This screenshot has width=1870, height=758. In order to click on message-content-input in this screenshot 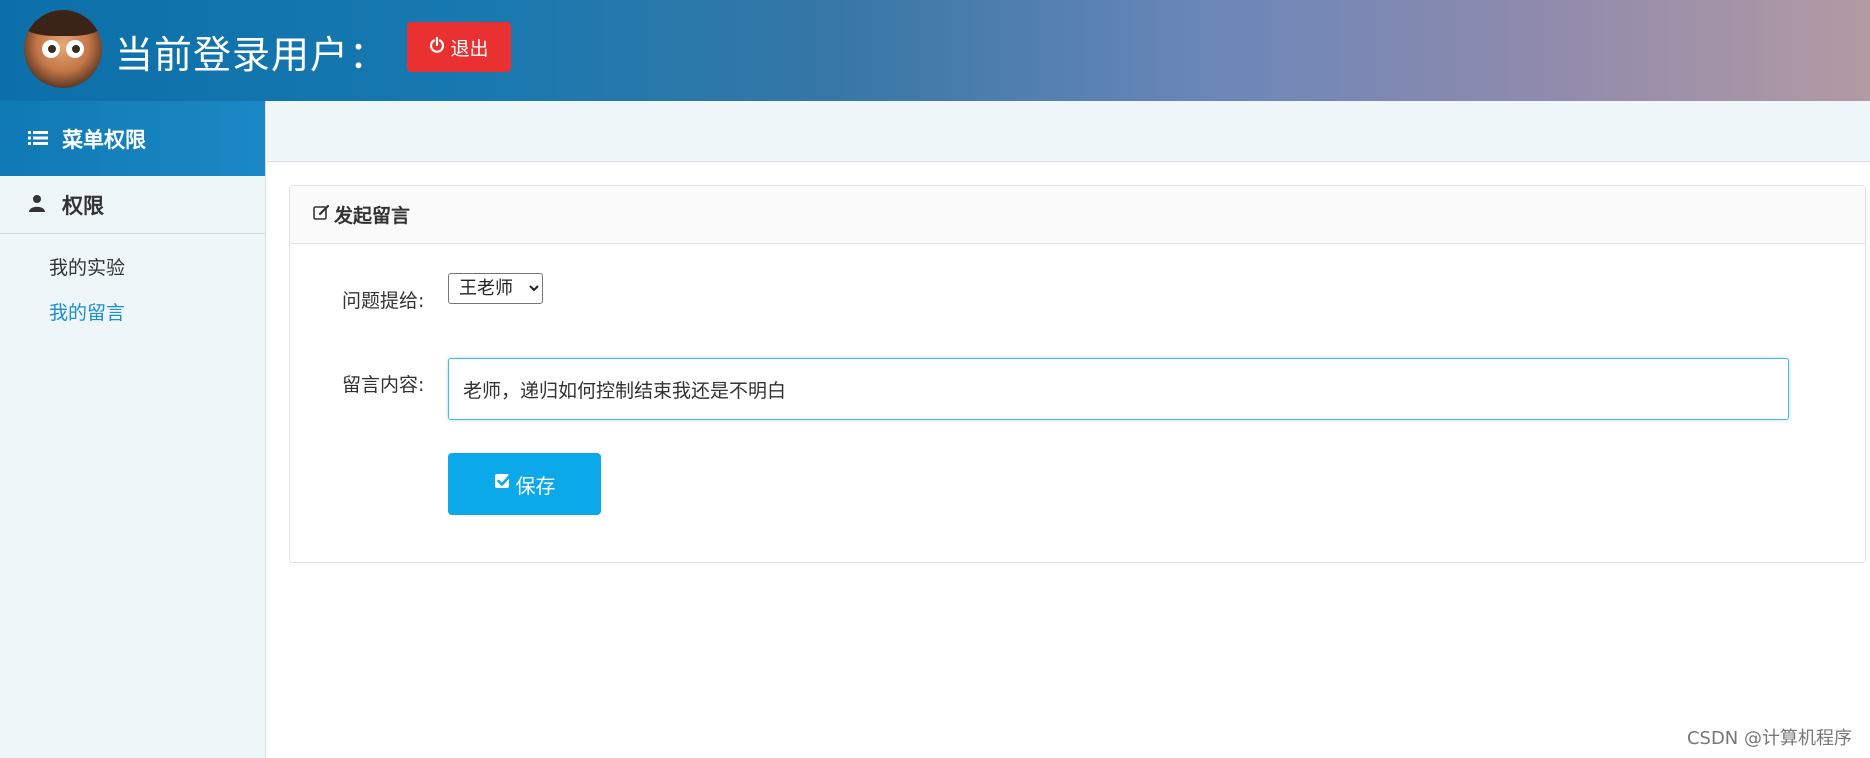, I will do `click(1118, 389)`.